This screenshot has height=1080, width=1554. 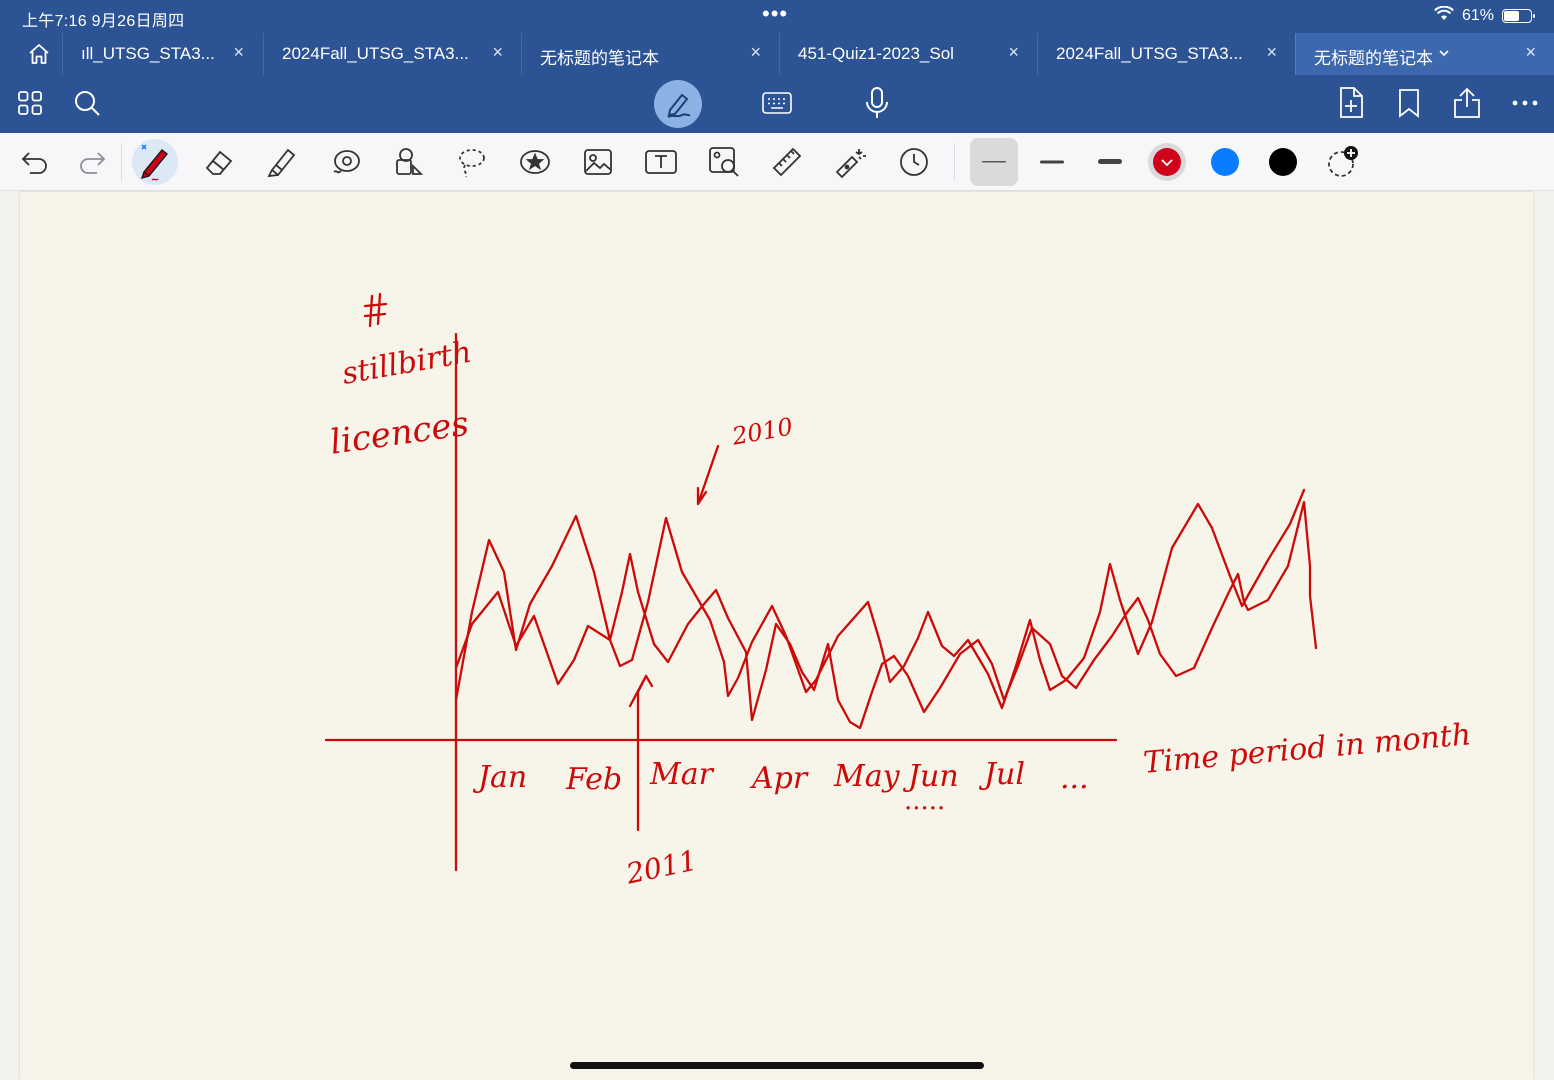 What do you see at coordinates (886, 615) in the screenshot?
I see `series-line-2010` at bounding box center [886, 615].